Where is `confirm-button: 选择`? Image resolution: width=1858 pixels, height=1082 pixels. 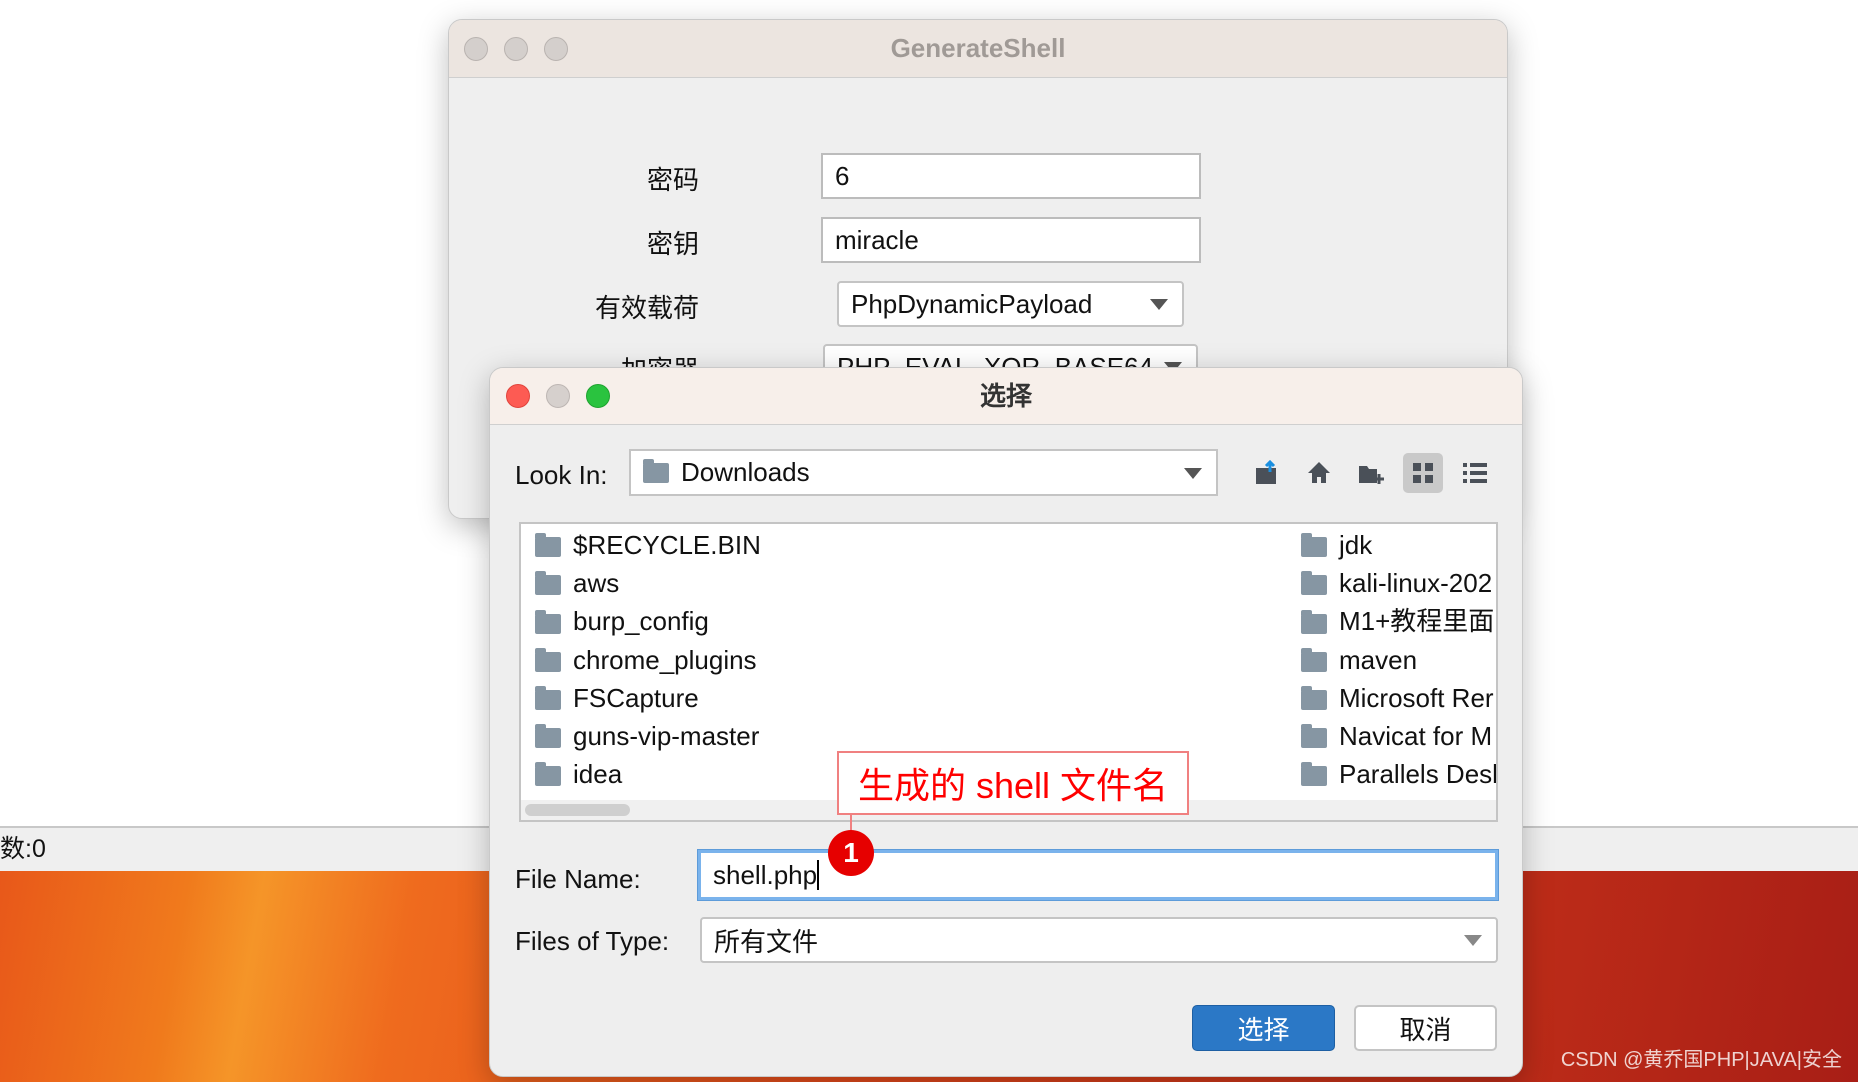 confirm-button: 选择 is located at coordinates (1263, 1028).